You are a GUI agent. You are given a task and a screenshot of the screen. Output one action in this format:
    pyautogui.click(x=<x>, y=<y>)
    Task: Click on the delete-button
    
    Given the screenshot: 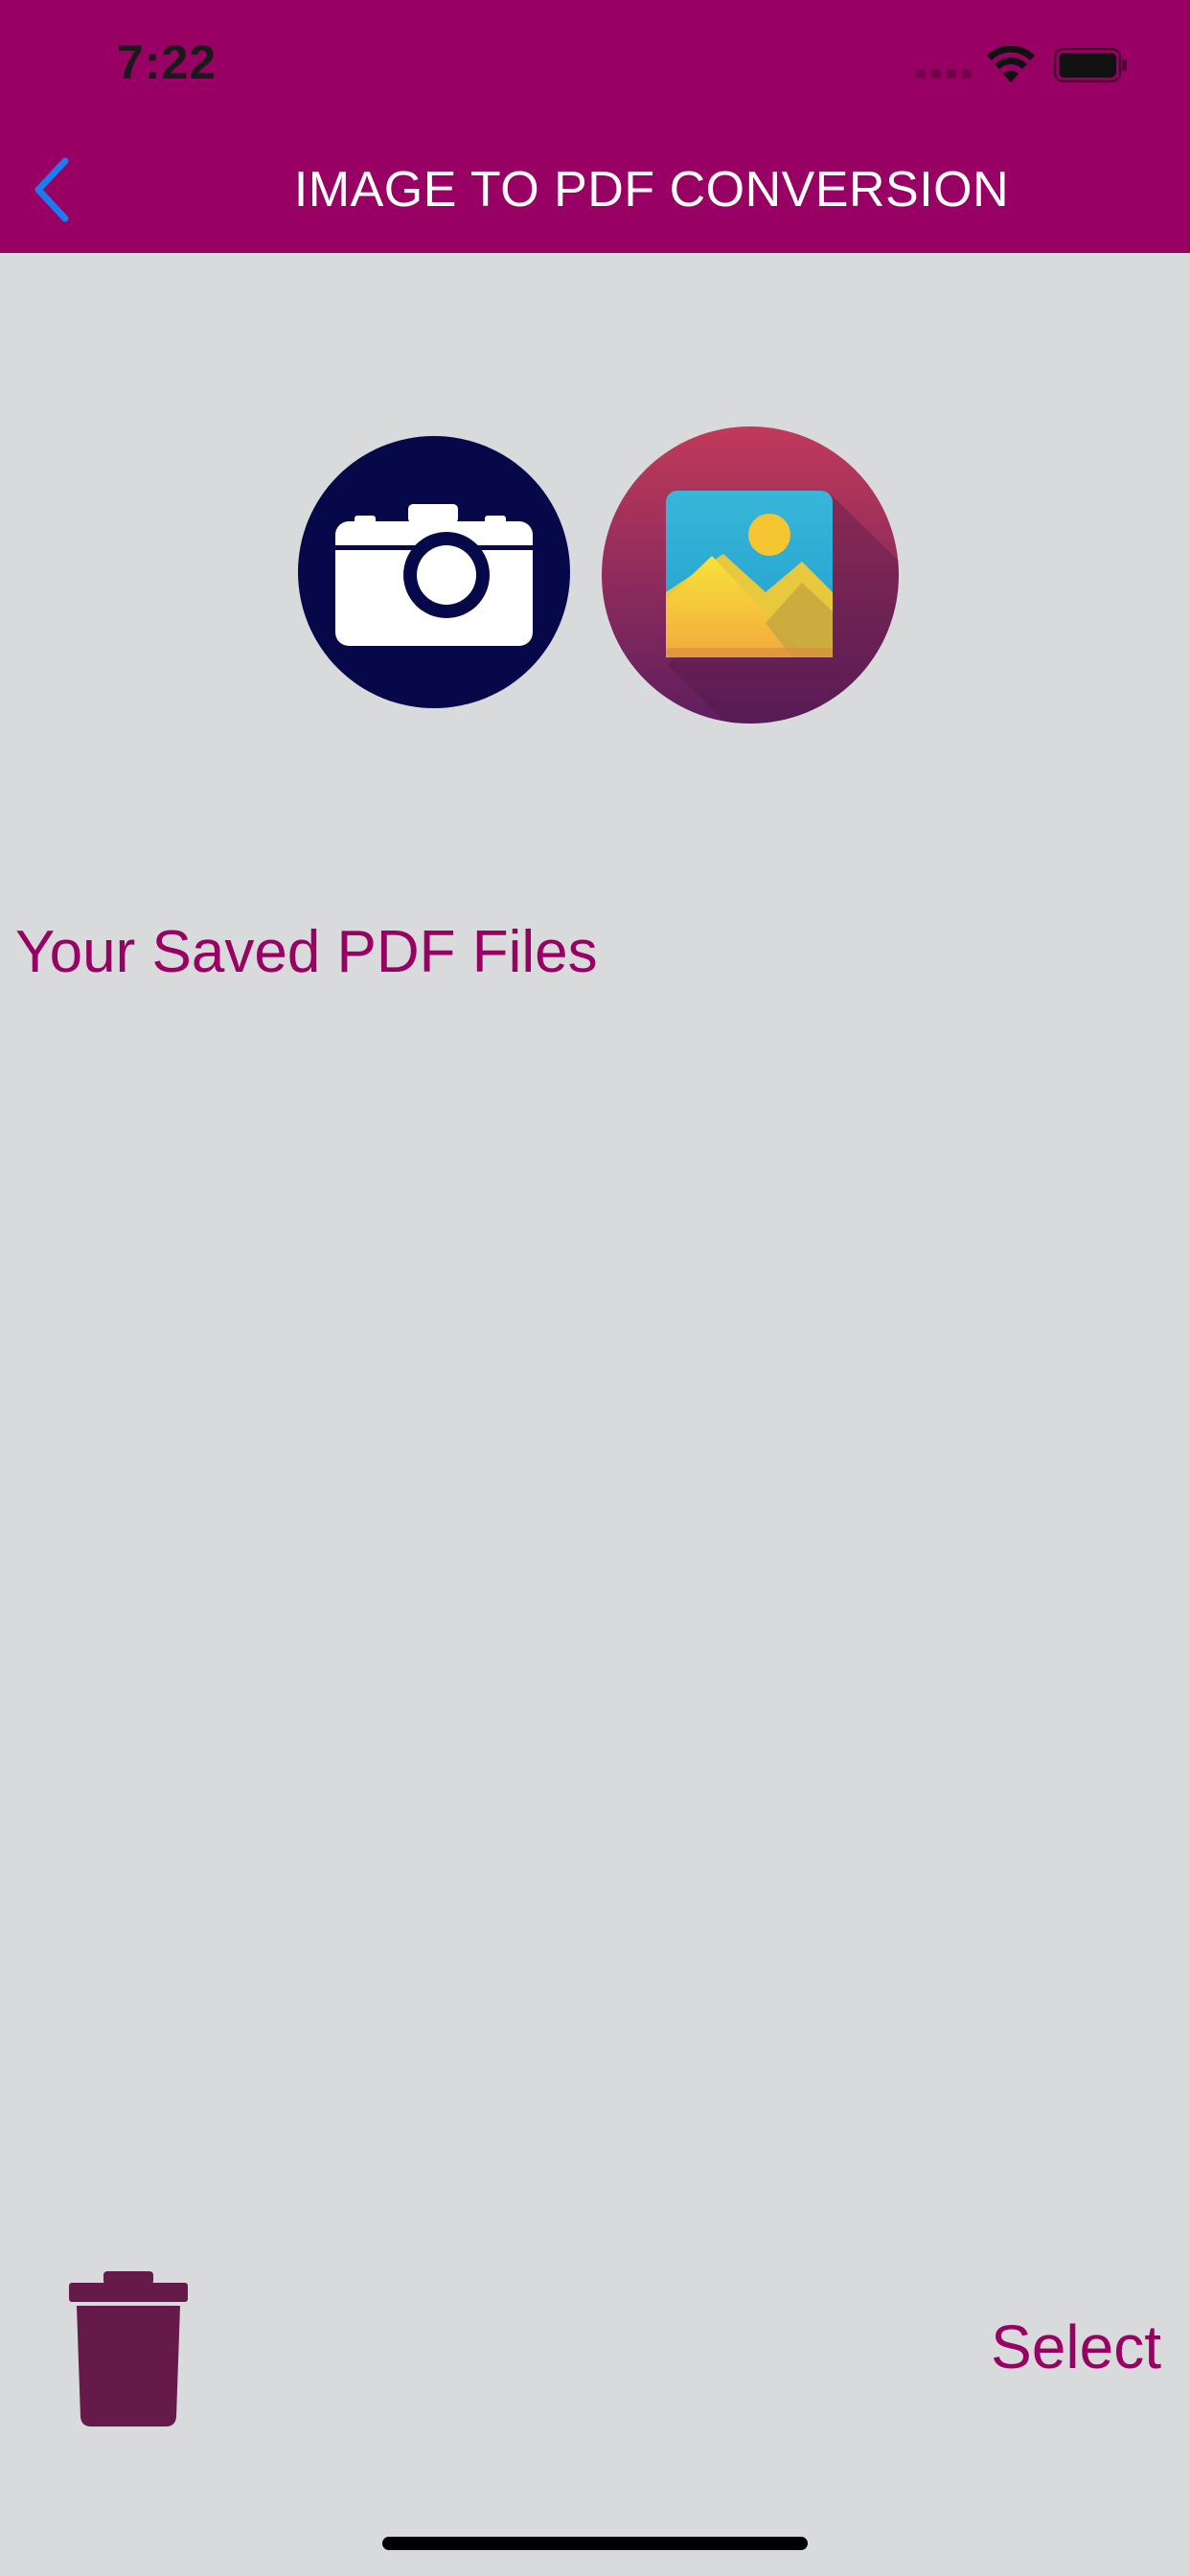 What is the action you would take?
    pyautogui.click(x=128, y=2348)
    